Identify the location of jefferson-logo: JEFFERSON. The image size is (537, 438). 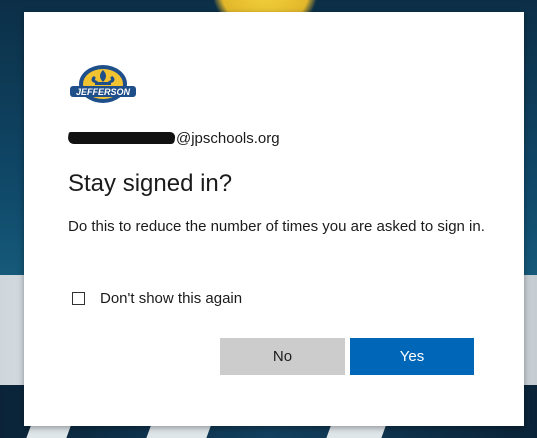
(103, 84).